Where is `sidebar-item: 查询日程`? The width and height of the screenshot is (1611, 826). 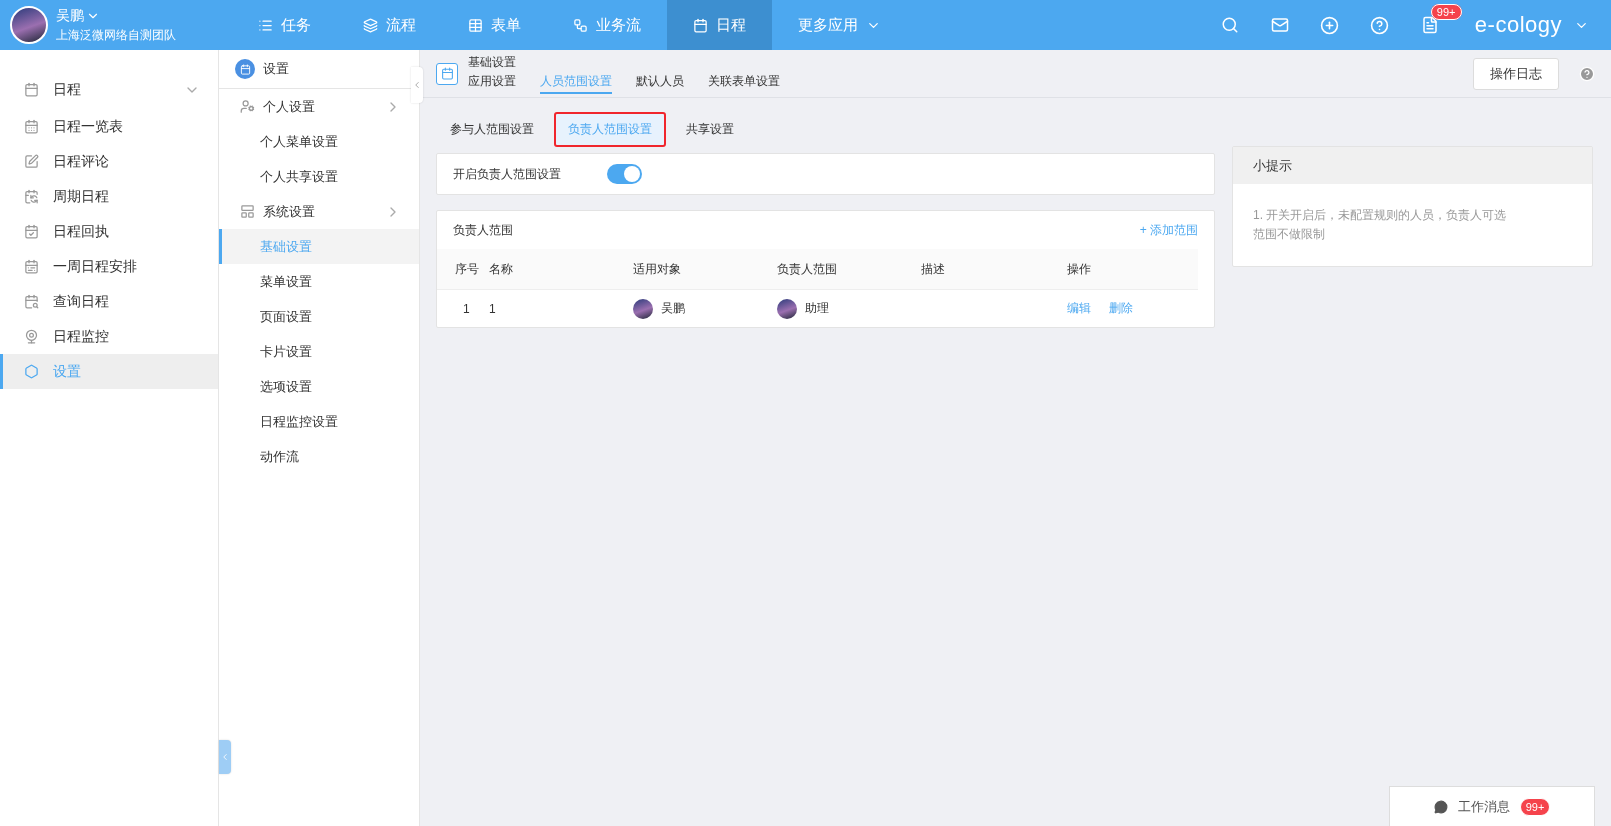
sidebar-item: 查询日程 is located at coordinates (109, 301).